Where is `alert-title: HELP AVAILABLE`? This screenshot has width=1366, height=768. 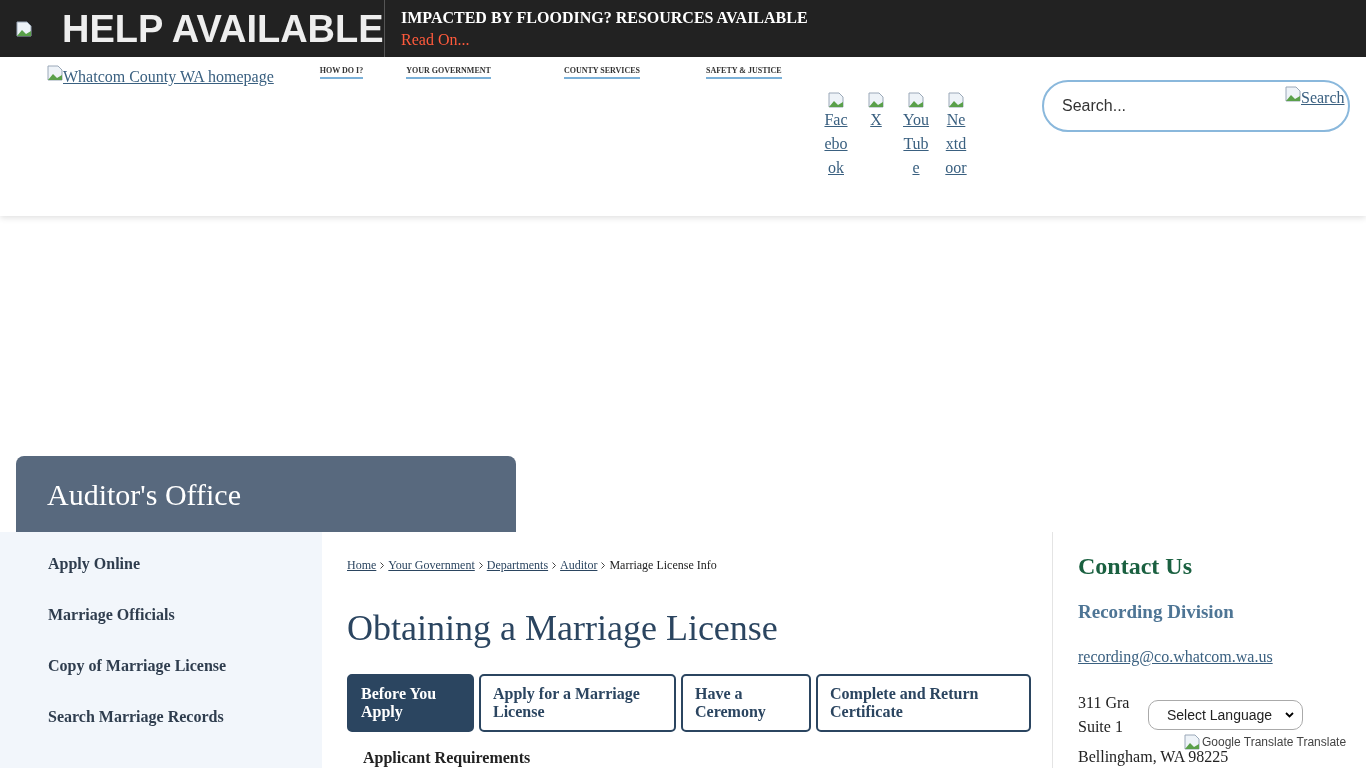 alert-title: HELP AVAILABLE is located at coordinates (223, 28).